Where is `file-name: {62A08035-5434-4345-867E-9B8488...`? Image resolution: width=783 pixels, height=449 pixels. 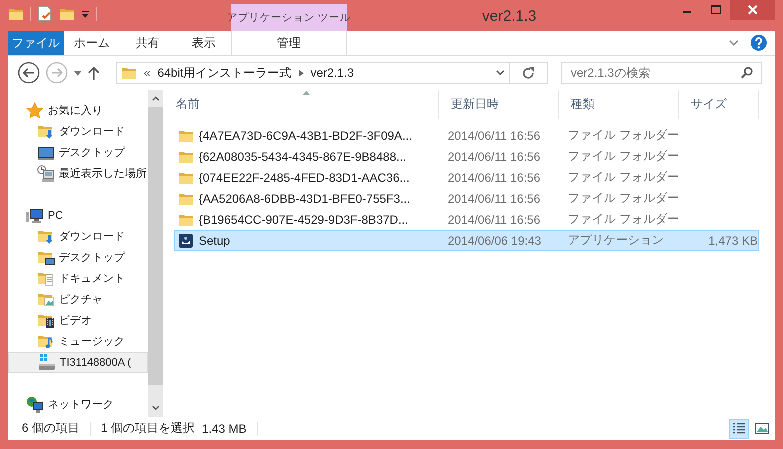 file-name: {62A08035-5434-4345-867E-9B8488... is located at coordinates (303, 157).